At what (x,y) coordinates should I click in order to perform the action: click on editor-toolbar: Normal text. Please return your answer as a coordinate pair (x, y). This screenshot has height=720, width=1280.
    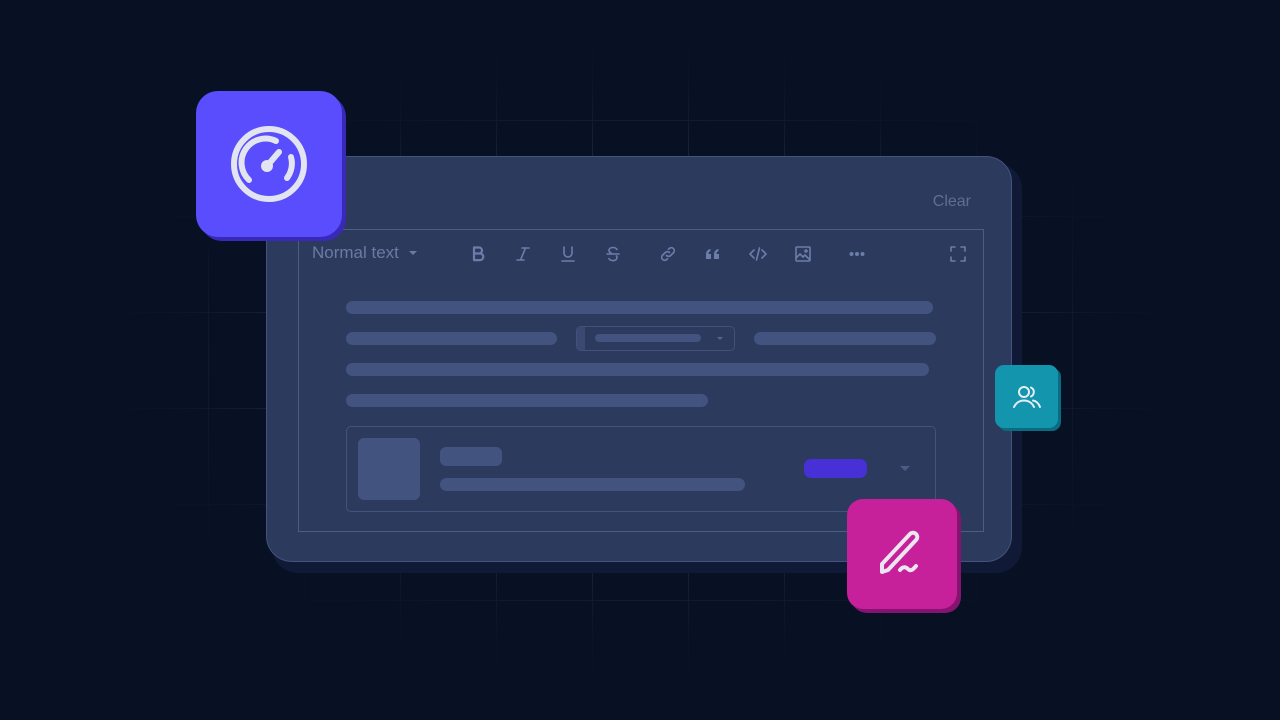
    Looking at the image, I should click on (641, 254).